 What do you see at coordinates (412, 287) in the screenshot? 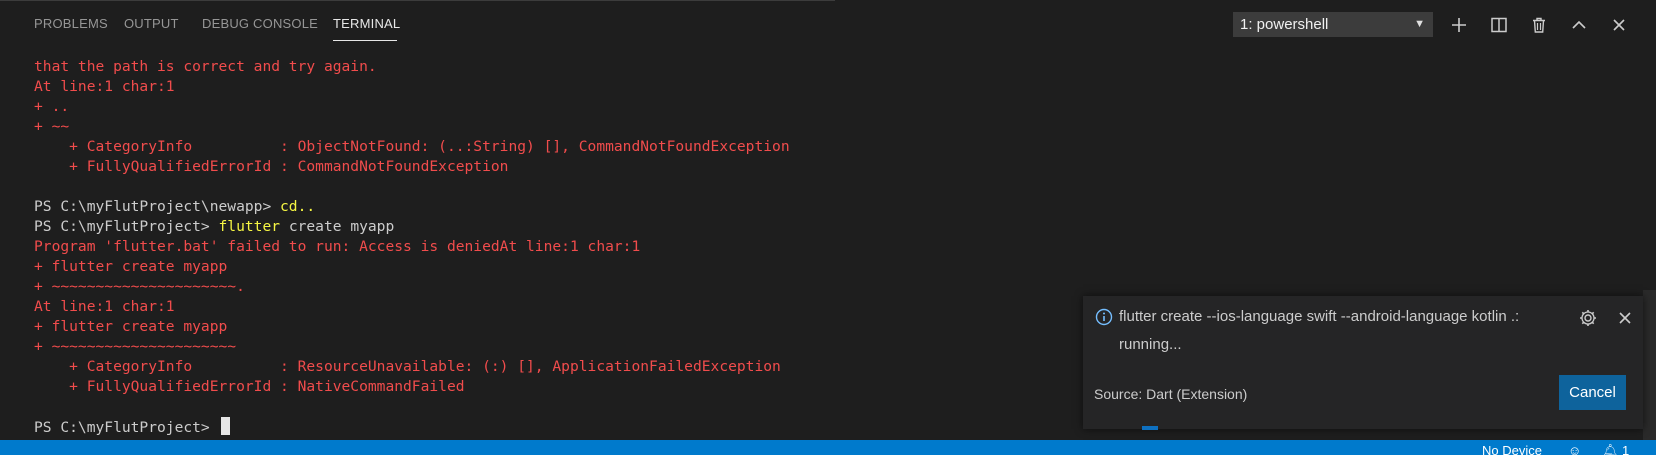
I see `terminal-line: + ~~~~~~~~~~~~~~~~~~~~~.` at bounding box center [412, 287].